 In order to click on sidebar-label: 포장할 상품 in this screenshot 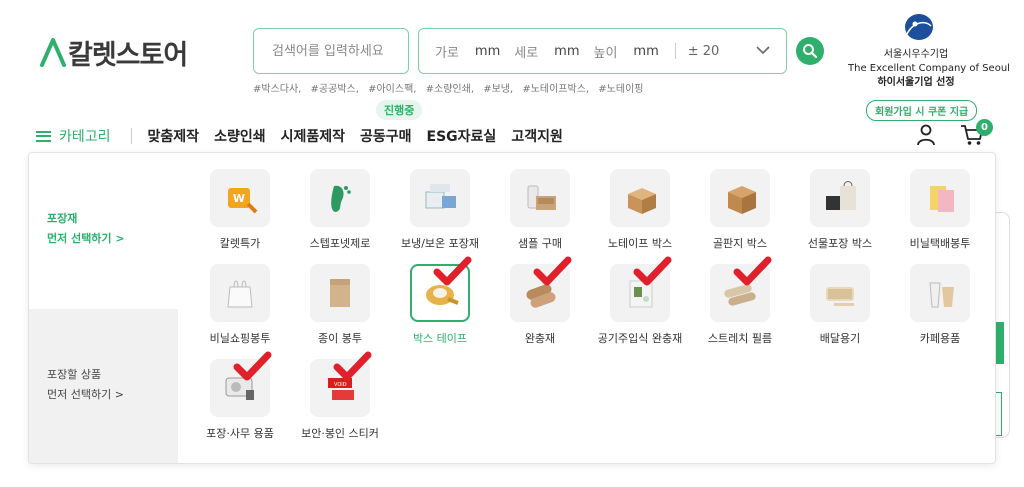, I will do `click(74, 374)`.